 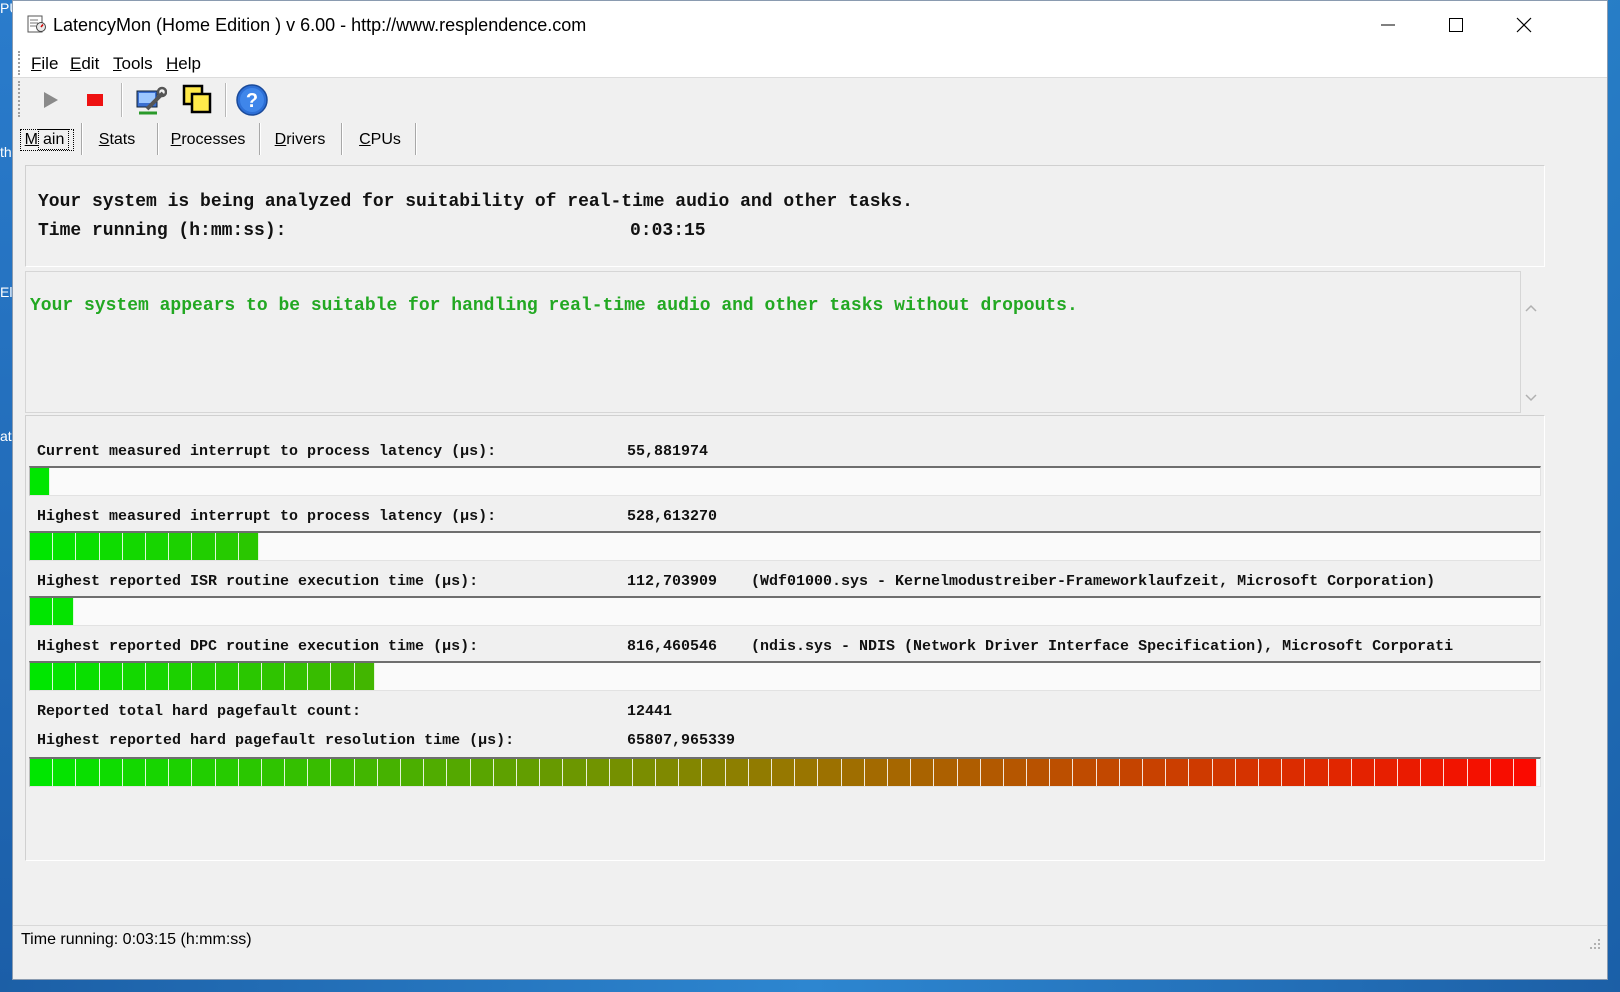 What do you see at coordinates (133, 64) in the screenshot?
I see `menu-tools: Tools` at bounding box center [133, 64].